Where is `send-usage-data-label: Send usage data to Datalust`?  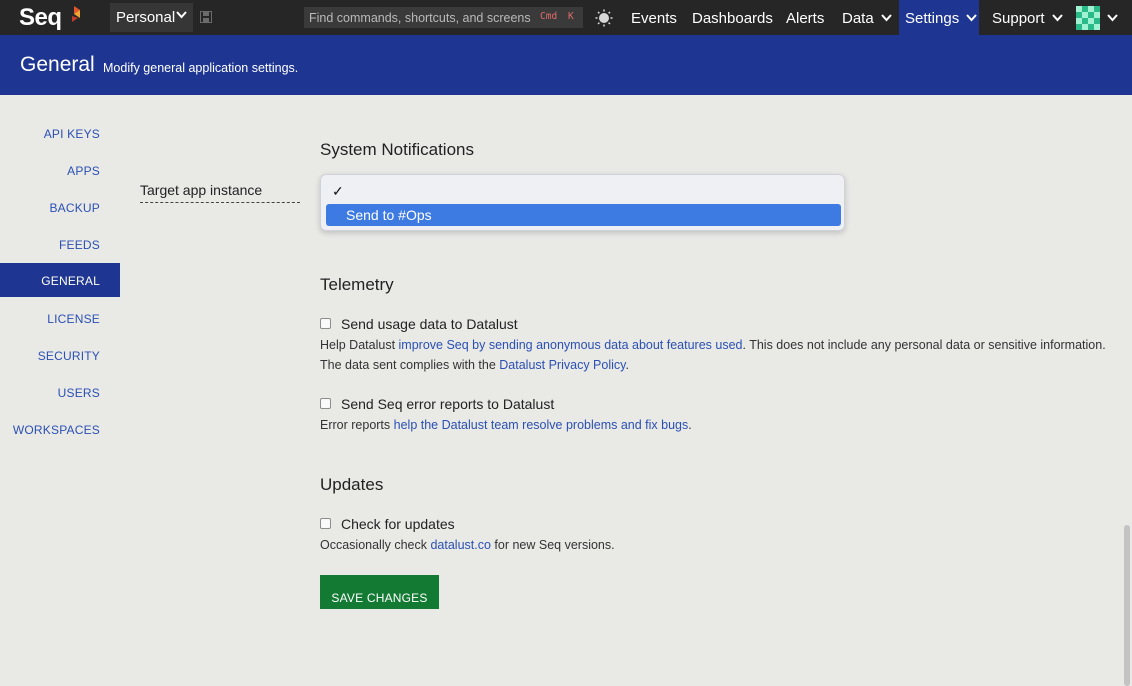
send-usage-data-label: Send usage data to Datalust is located at coordinates (429, 324).